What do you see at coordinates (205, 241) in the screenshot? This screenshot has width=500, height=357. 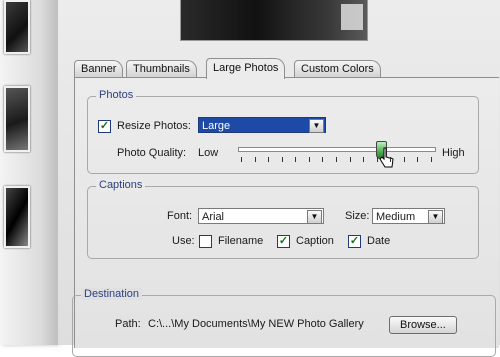 I see `filename-checkbox` at bounding box center [205, 241].